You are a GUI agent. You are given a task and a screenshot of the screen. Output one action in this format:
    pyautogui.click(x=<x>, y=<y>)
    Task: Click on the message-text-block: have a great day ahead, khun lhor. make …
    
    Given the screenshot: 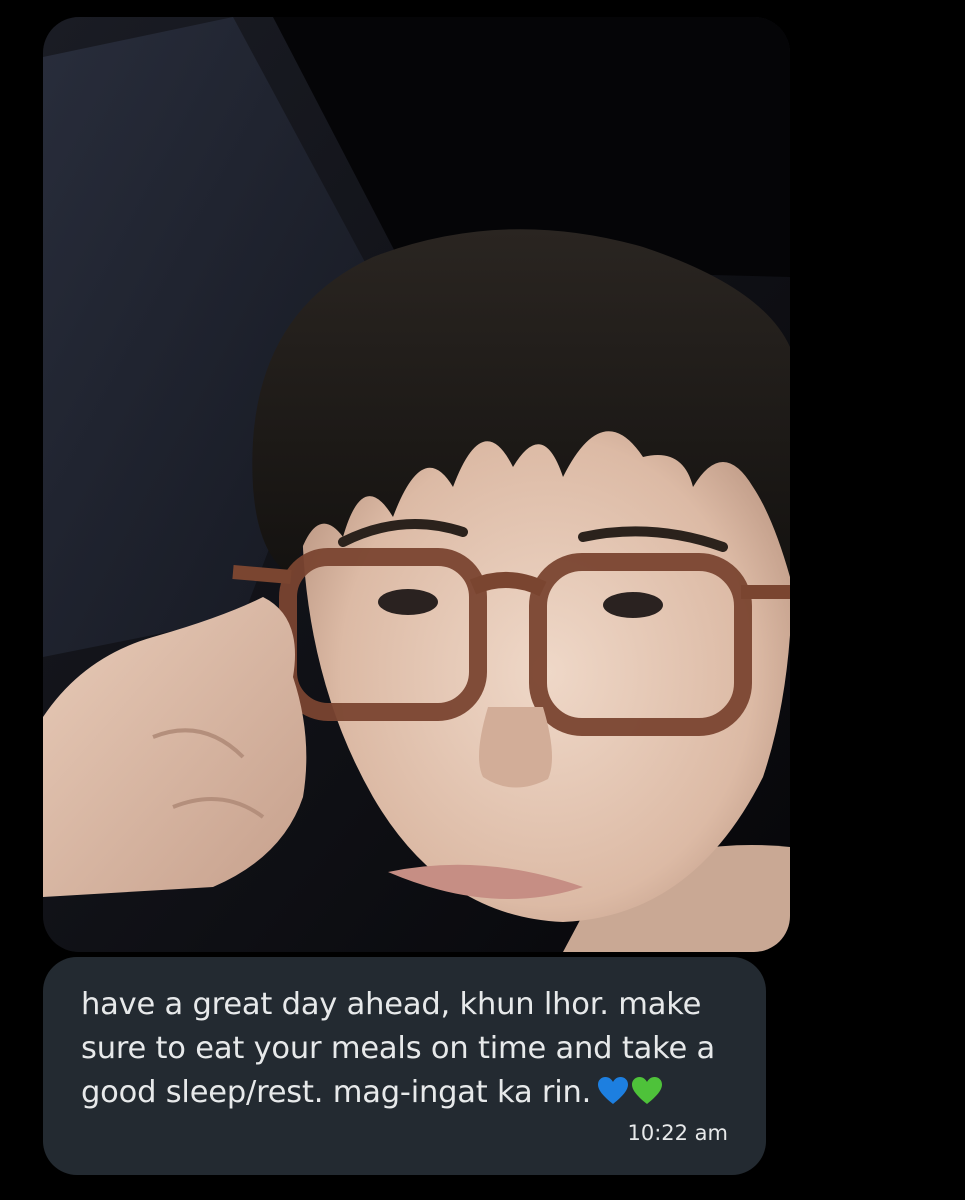 What is the action you would take?
    pyautogui.click(x=404, y=1051)
    